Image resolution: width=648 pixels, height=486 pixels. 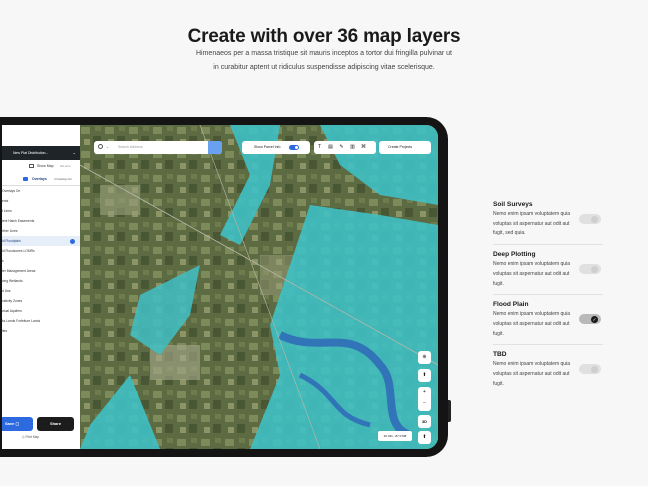 I want to click on check-icon, so click(x=72, y=241).